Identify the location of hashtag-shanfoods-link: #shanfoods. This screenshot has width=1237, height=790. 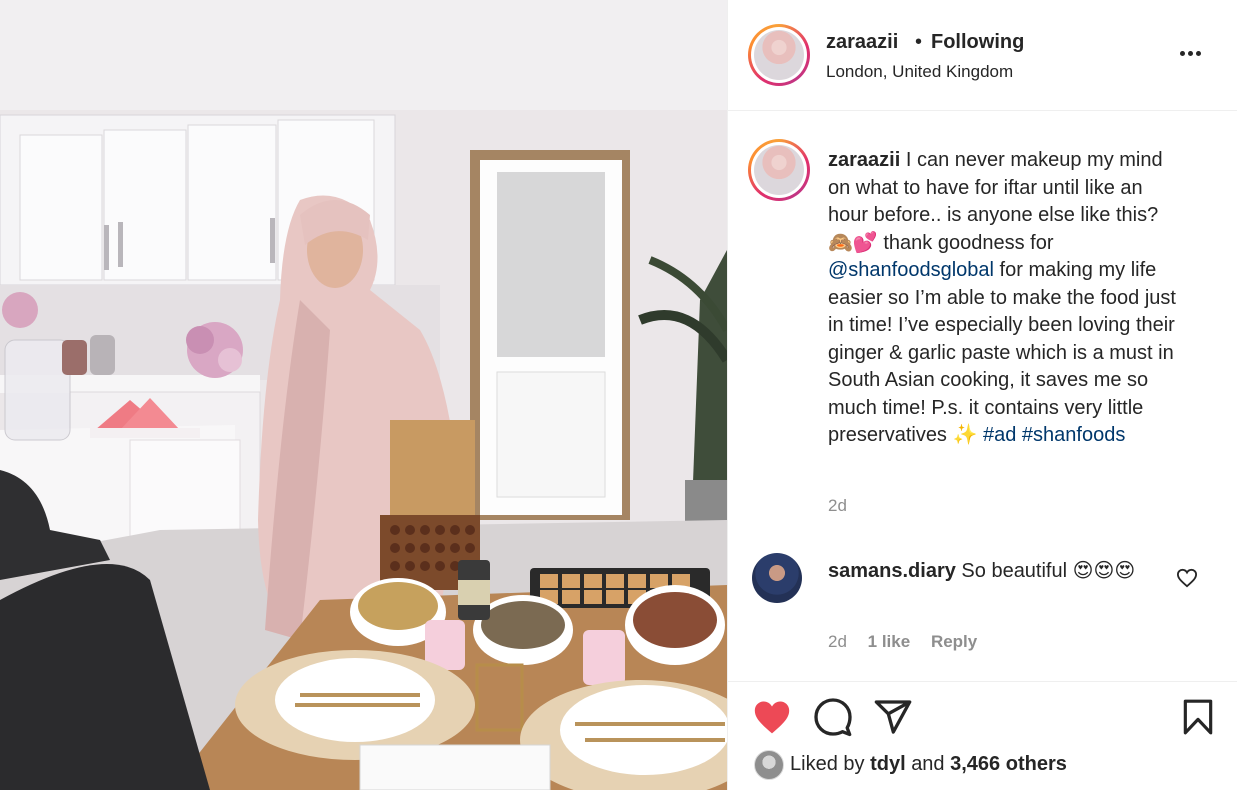
(1073, 435).